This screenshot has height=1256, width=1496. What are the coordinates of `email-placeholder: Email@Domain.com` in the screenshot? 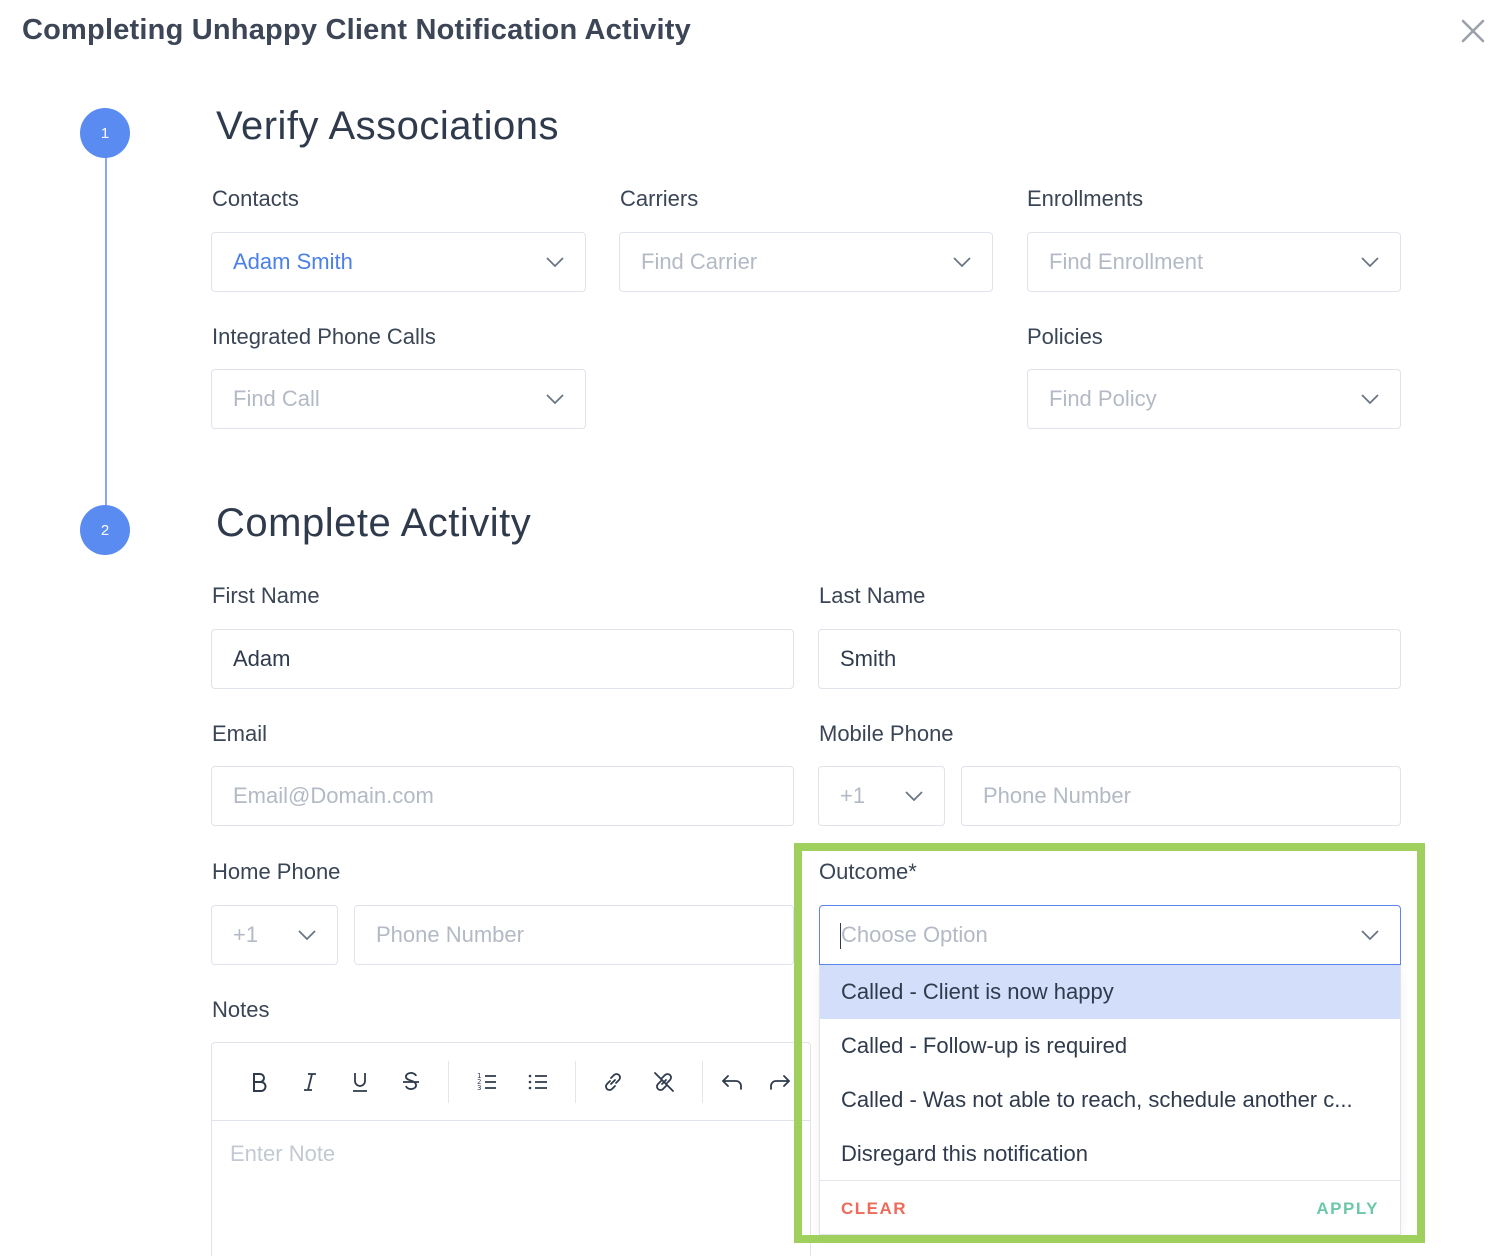 It's located at (333, 795).